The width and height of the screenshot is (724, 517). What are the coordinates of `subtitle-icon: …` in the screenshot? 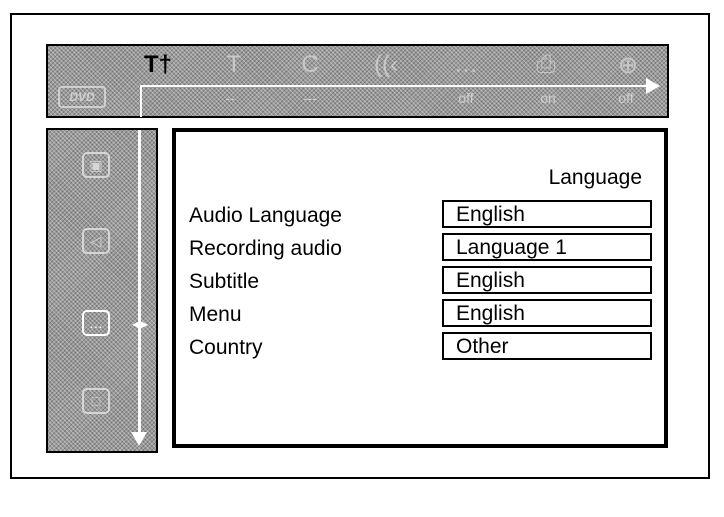 It's located at (466, 65).